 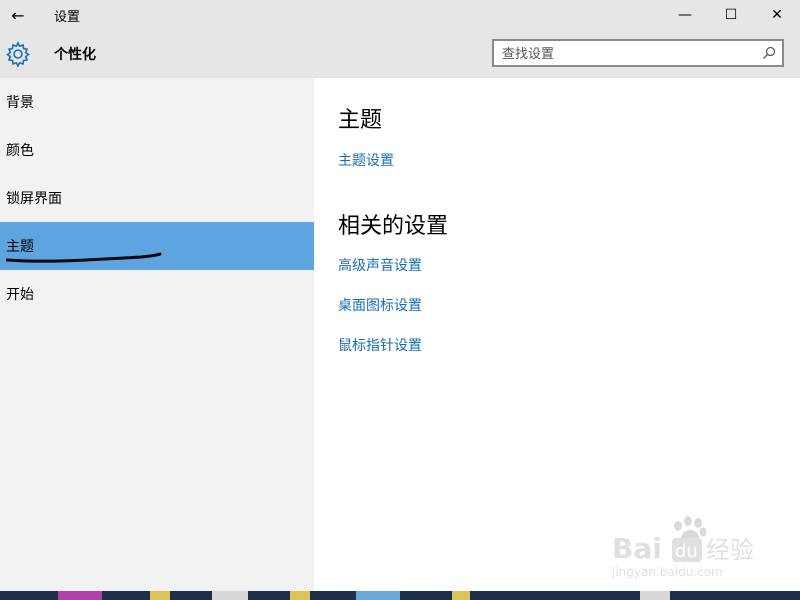 I want to click on section-heading-related-settings: 相关的设置, so click(x=393, y=226).